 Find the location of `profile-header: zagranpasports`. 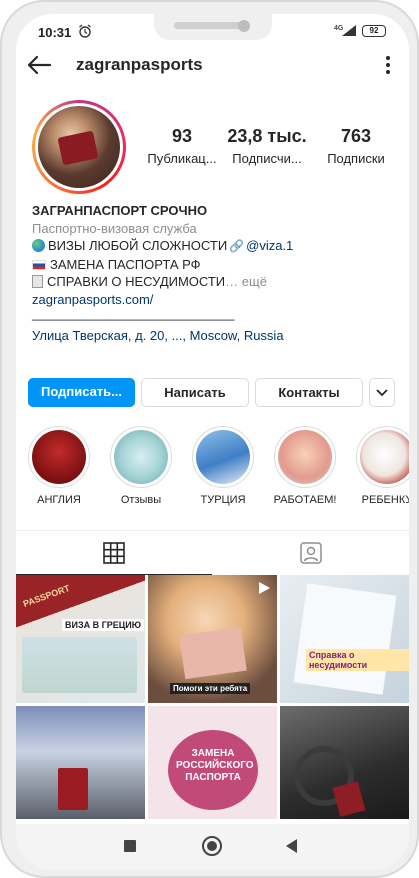

profile-header: zagranpasports is located at coordinates (212, 67).